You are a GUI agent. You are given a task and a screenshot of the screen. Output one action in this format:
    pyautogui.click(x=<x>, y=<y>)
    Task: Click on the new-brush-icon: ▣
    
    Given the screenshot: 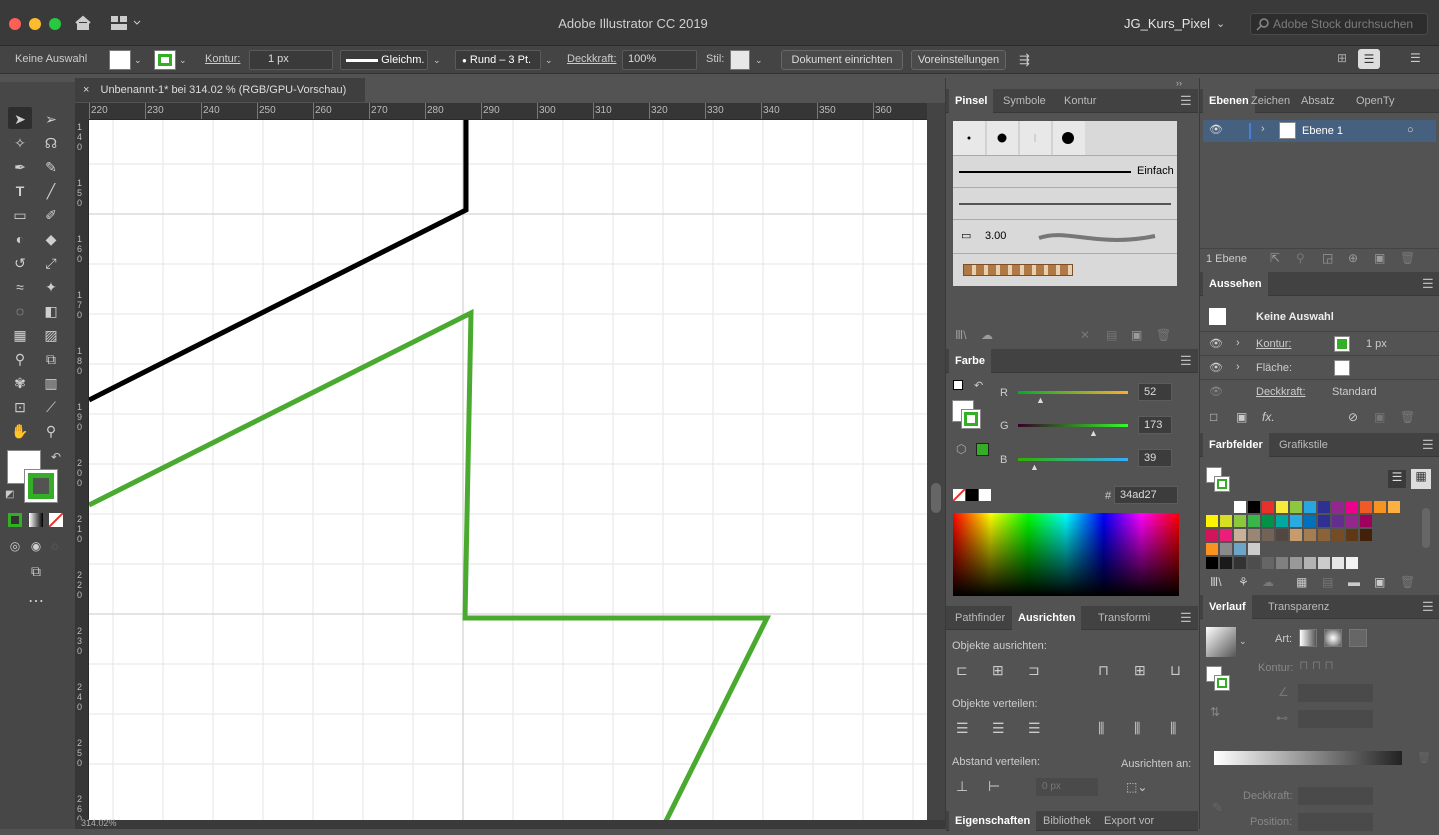 What is the action you would take?
    pyautogui.click(x=1136, y=335)
    